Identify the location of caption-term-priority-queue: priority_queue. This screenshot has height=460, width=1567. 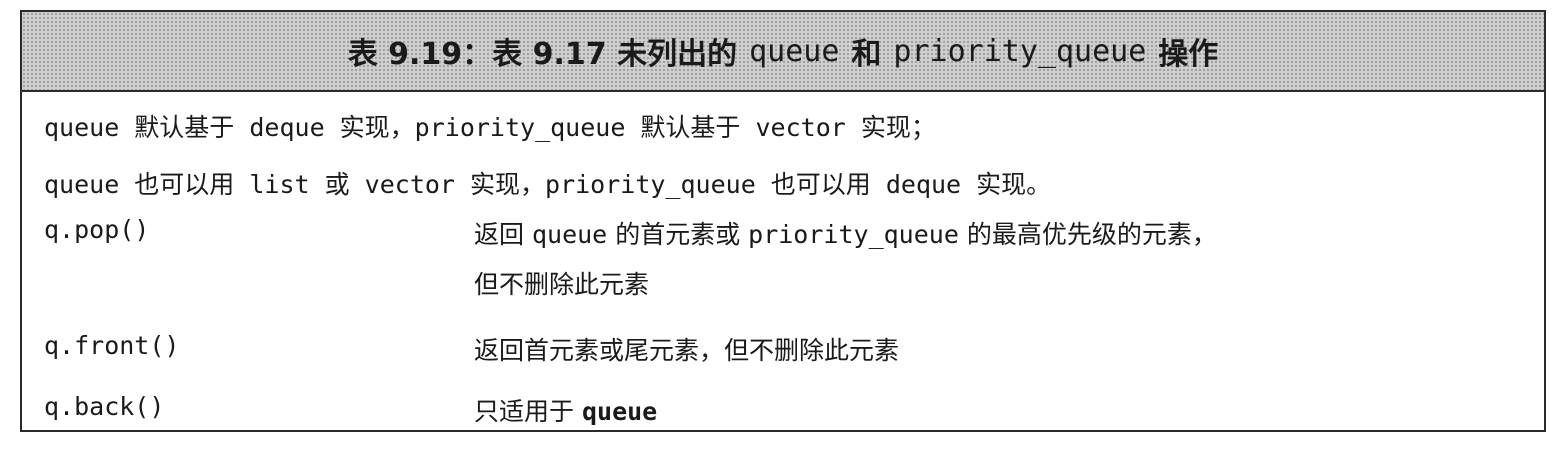
(1020, 51).